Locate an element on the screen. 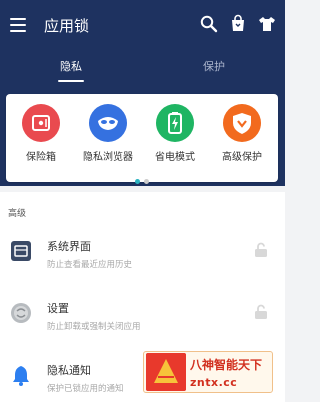 Image resolution: width=320 pixels, height=402 pixels. tab-protection: 保护 is located at coordinates (214, 66).